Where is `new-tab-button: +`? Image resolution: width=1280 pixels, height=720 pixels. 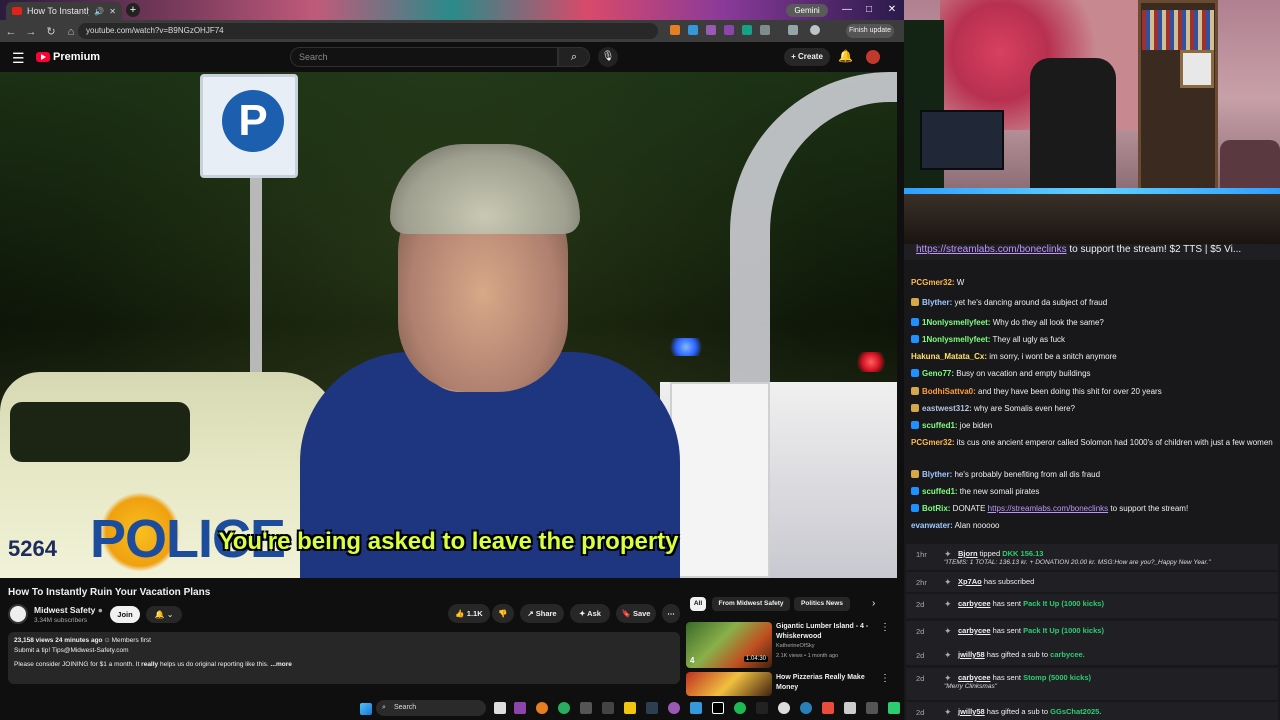
new-tab-button: + is located at coordinates (133, 10).